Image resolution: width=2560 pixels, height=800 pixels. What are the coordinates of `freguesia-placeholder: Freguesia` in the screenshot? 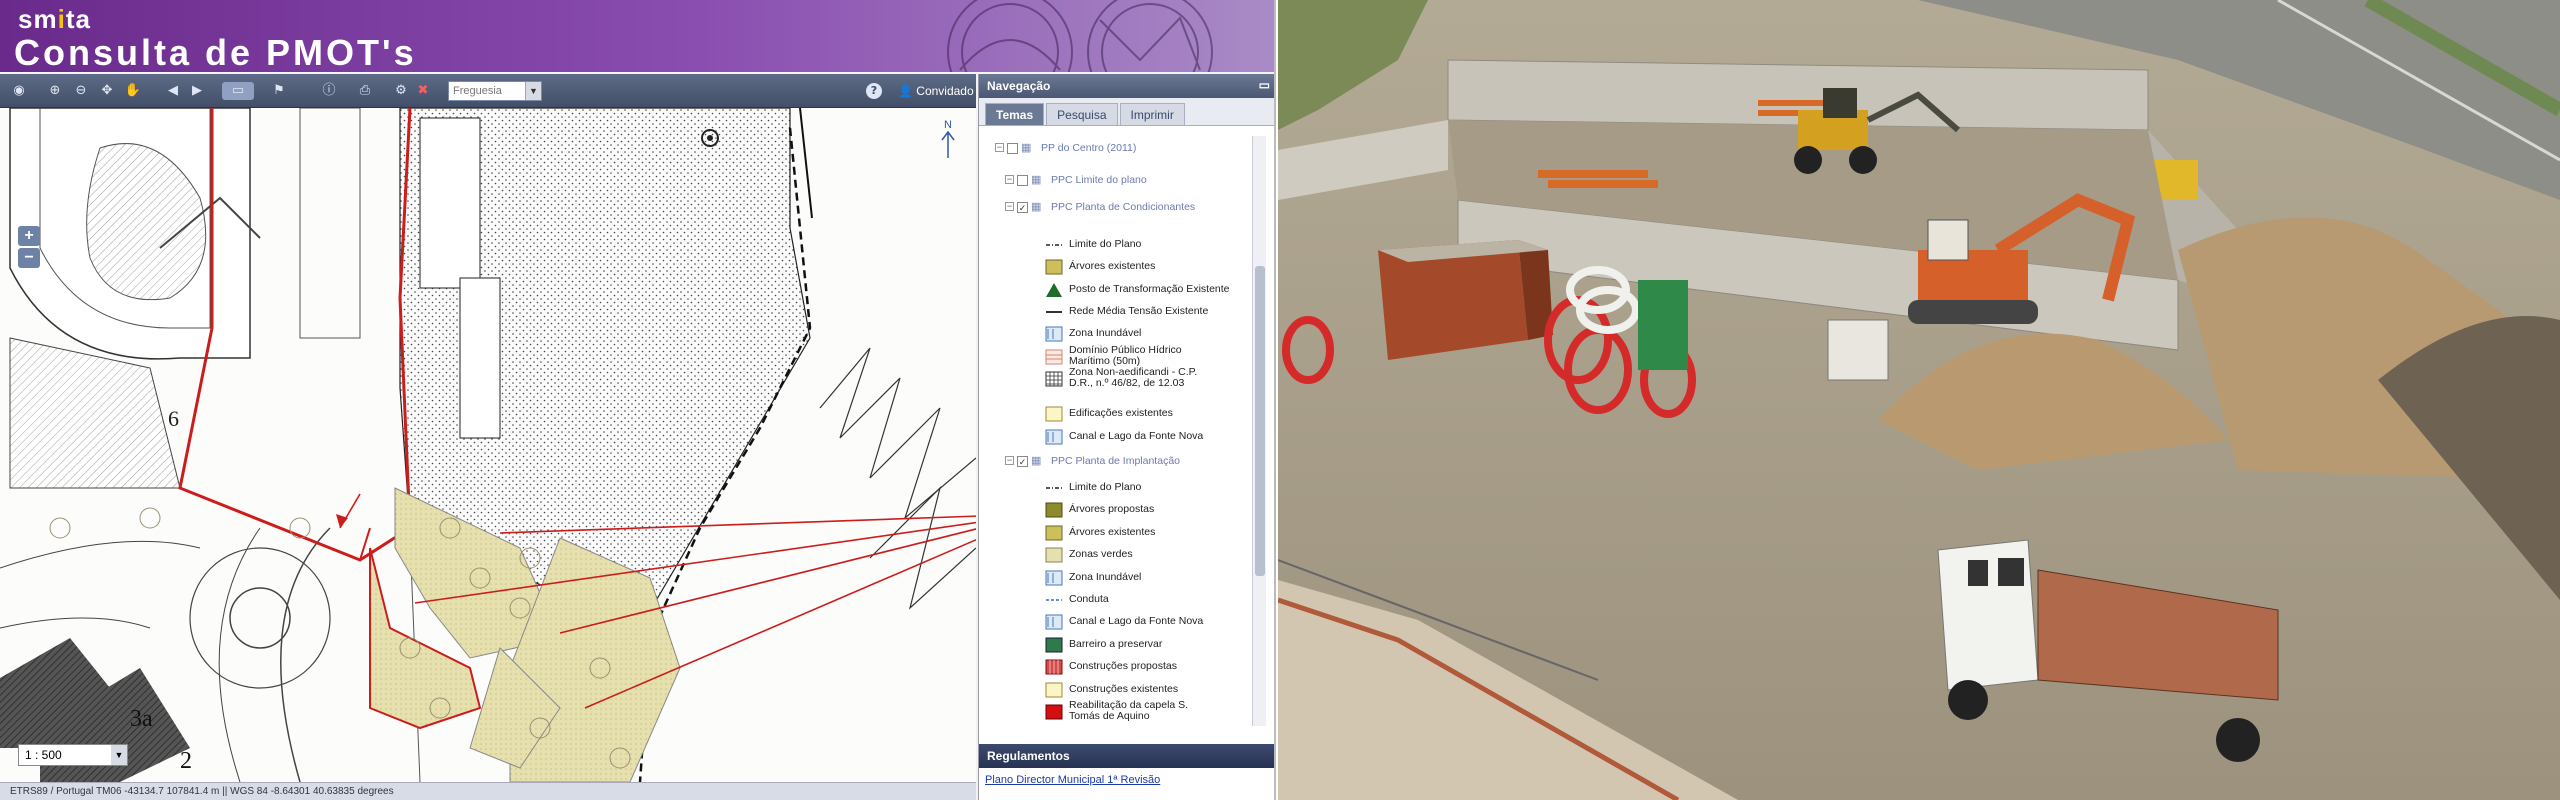 It's located at (477, 91).